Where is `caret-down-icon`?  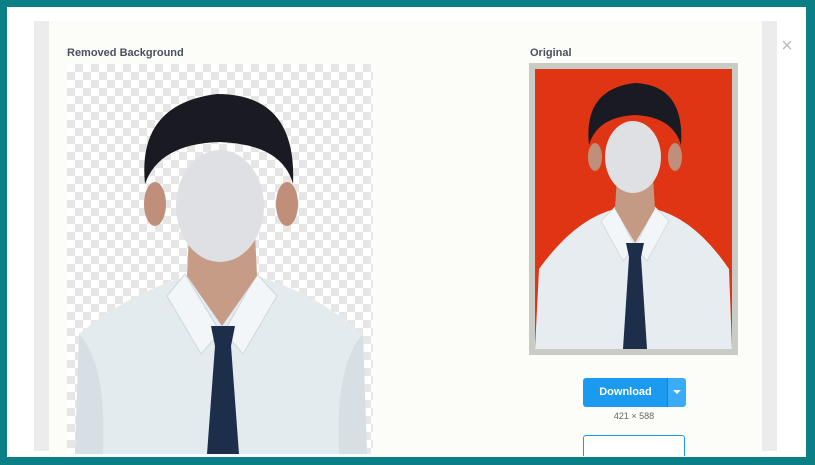 caret-down-icon is located at coordinates (676, 392).